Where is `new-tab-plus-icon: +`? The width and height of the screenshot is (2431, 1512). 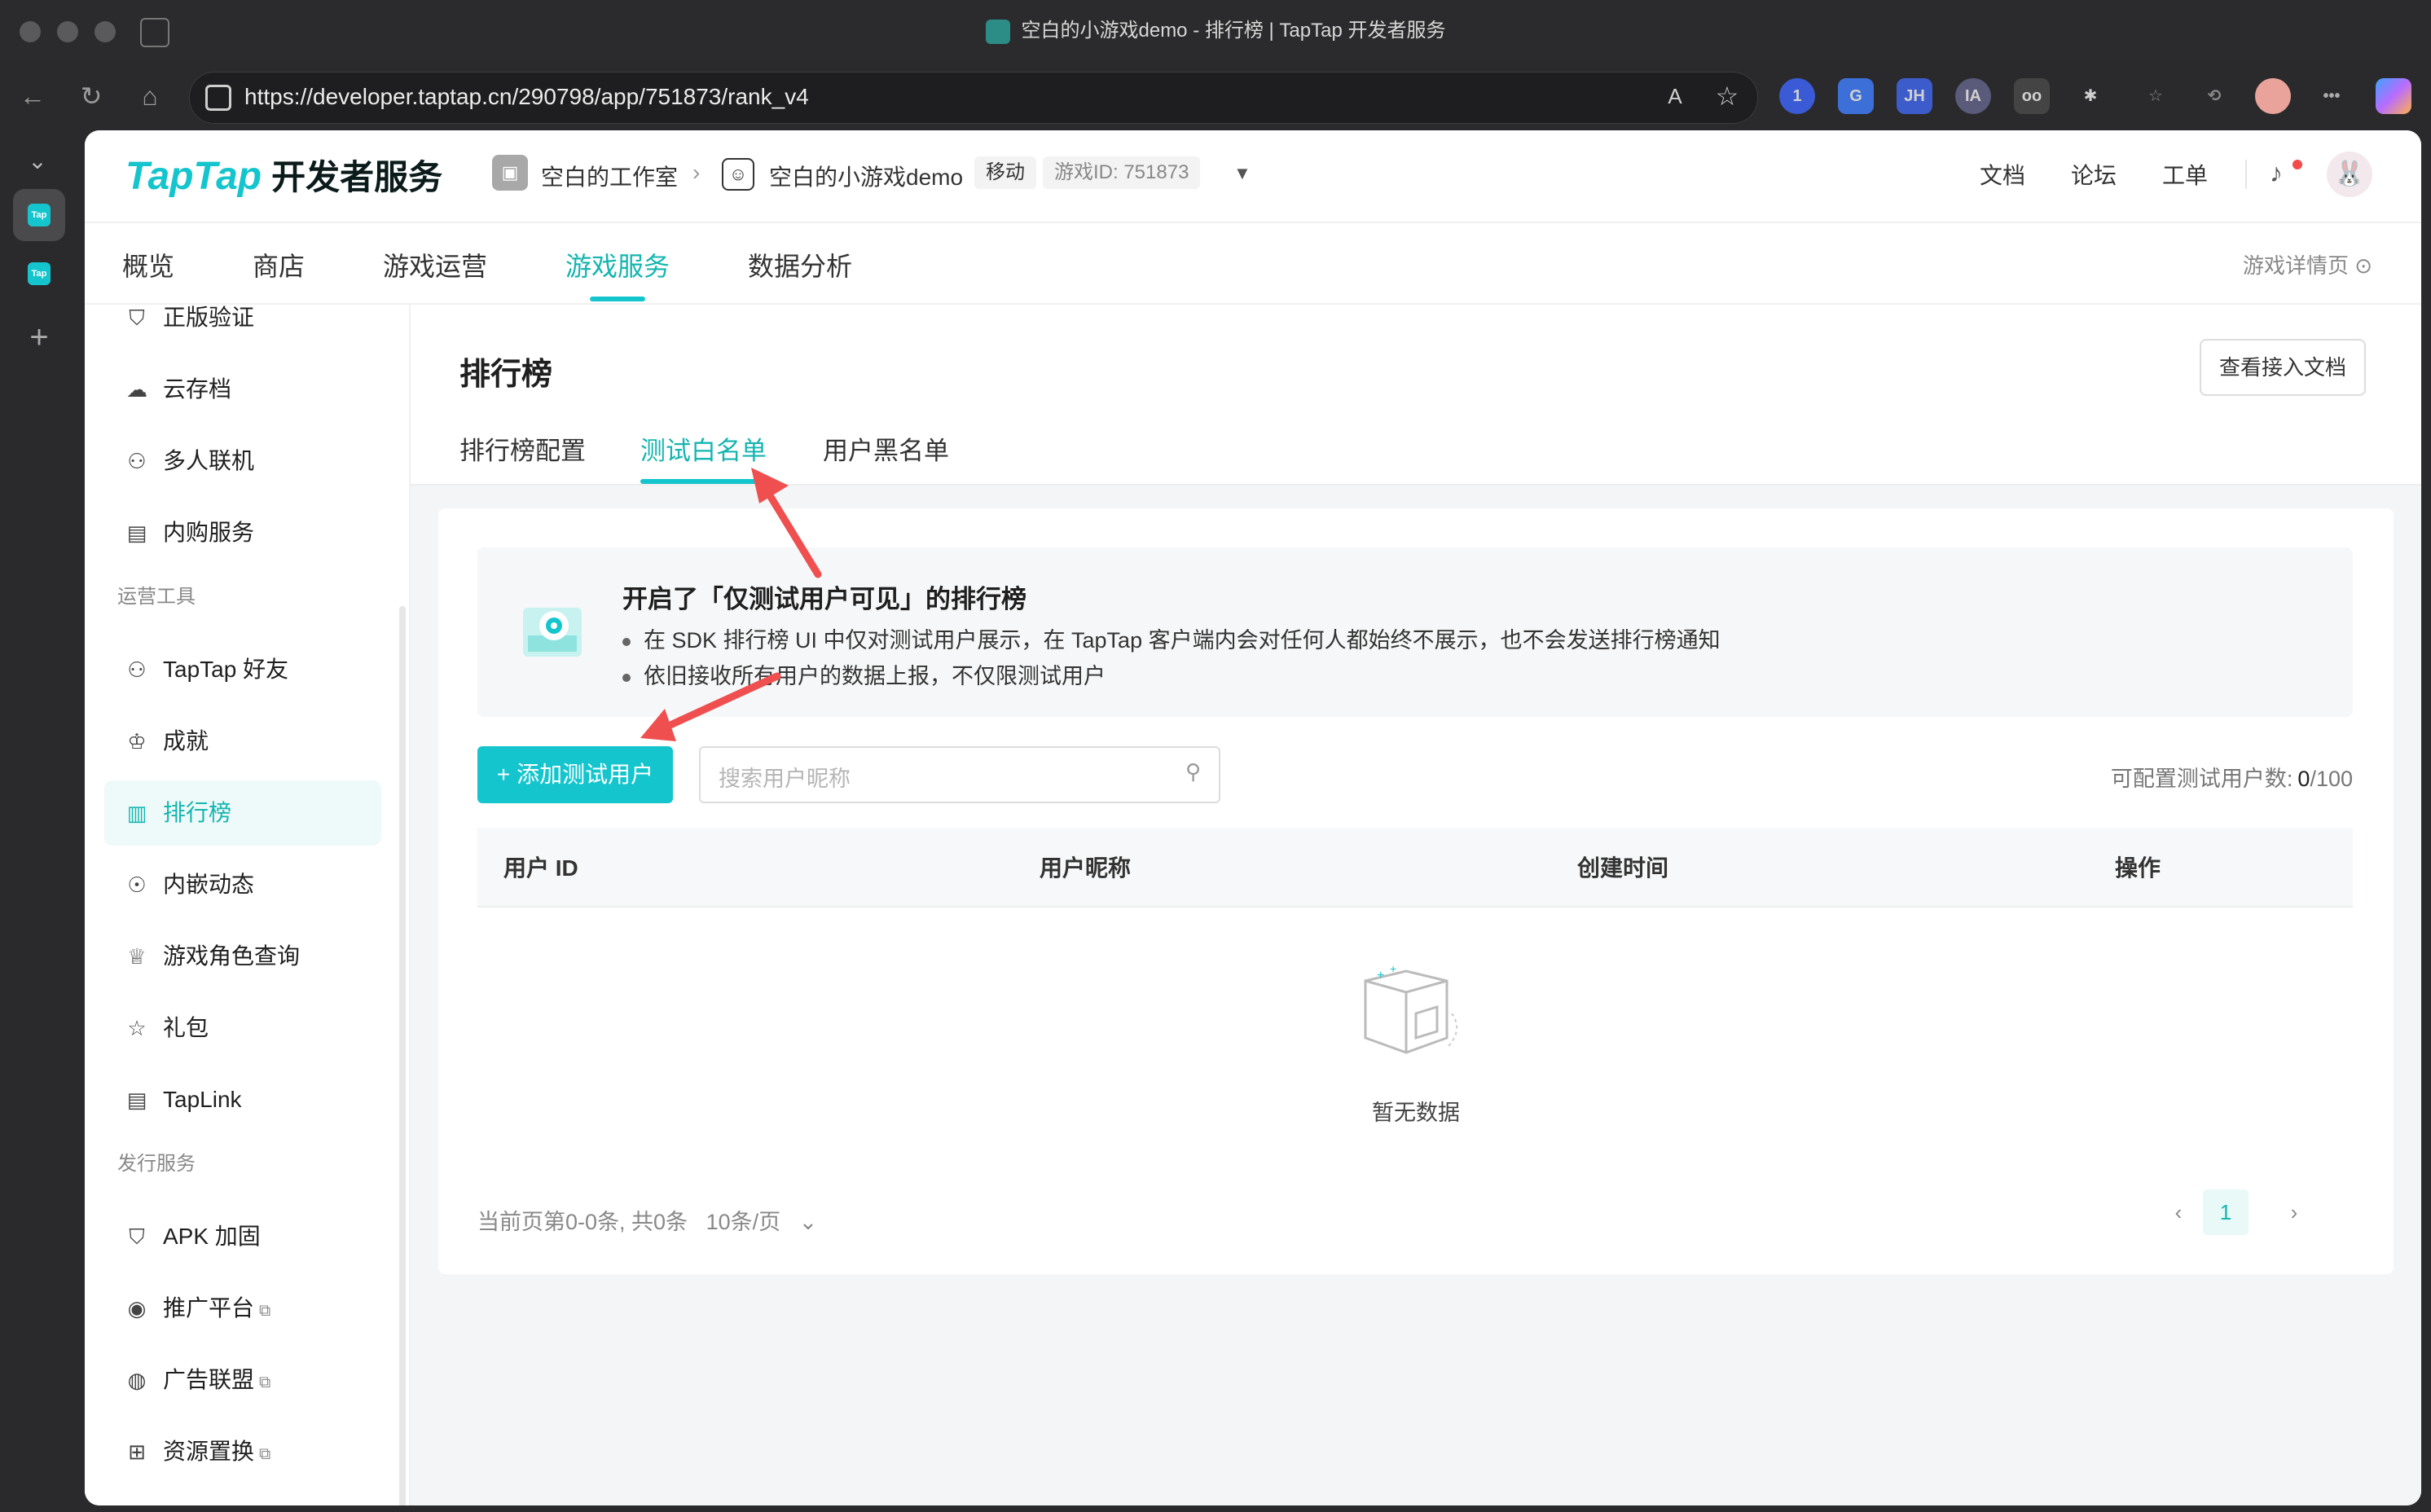
new-tab-plus-icon: + is located at coordinates (39, 337).